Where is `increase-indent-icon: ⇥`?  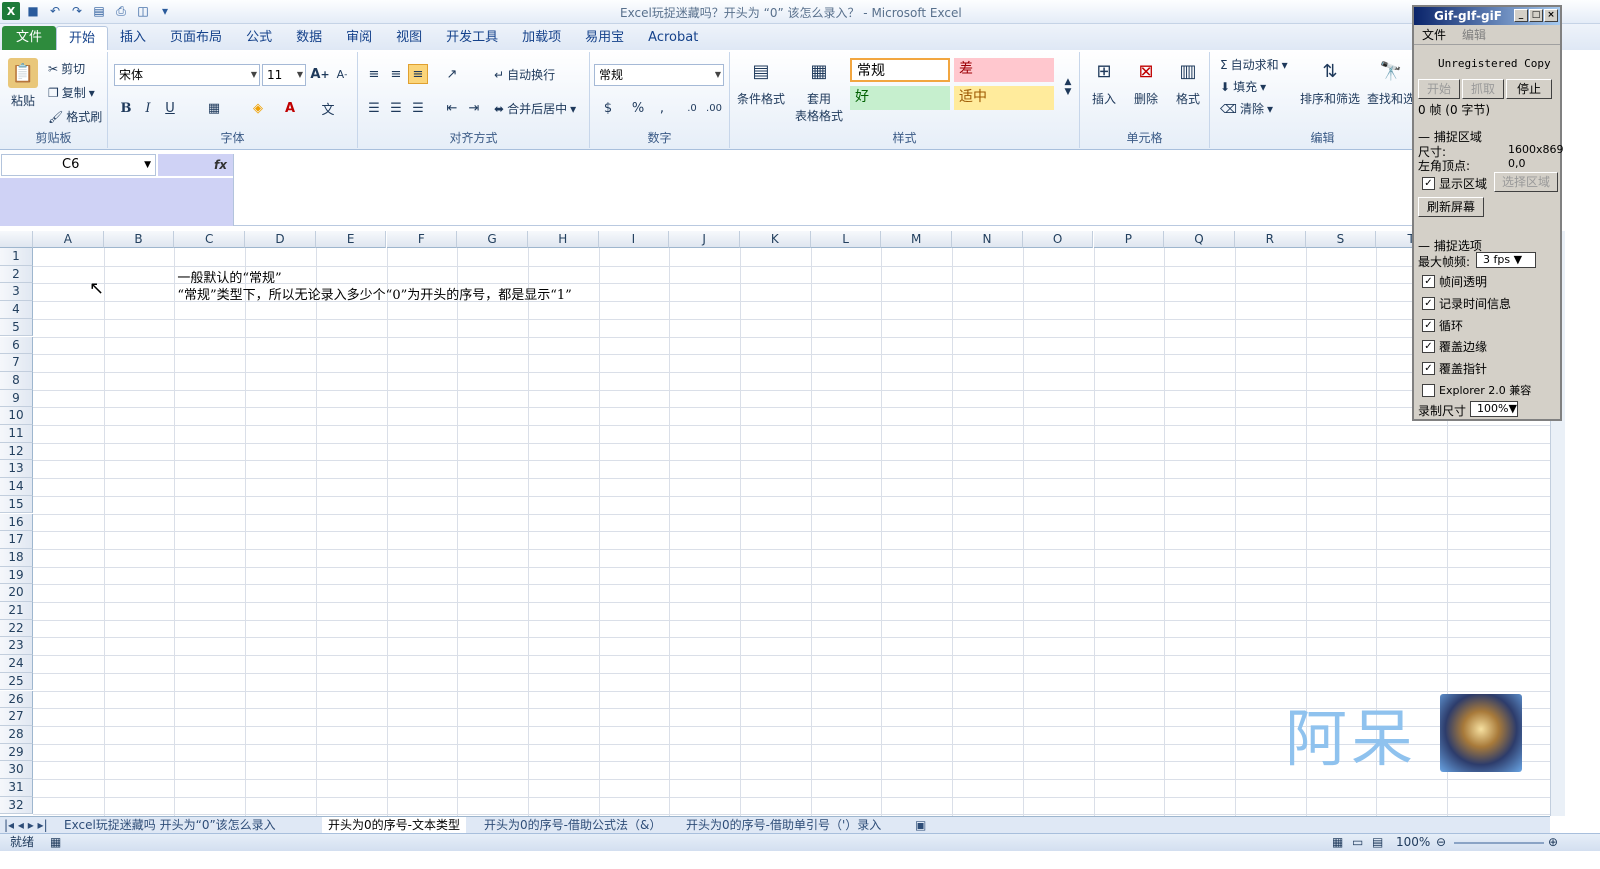 increase-indent-icon: ⇥ is located at coordinates (474, 108).